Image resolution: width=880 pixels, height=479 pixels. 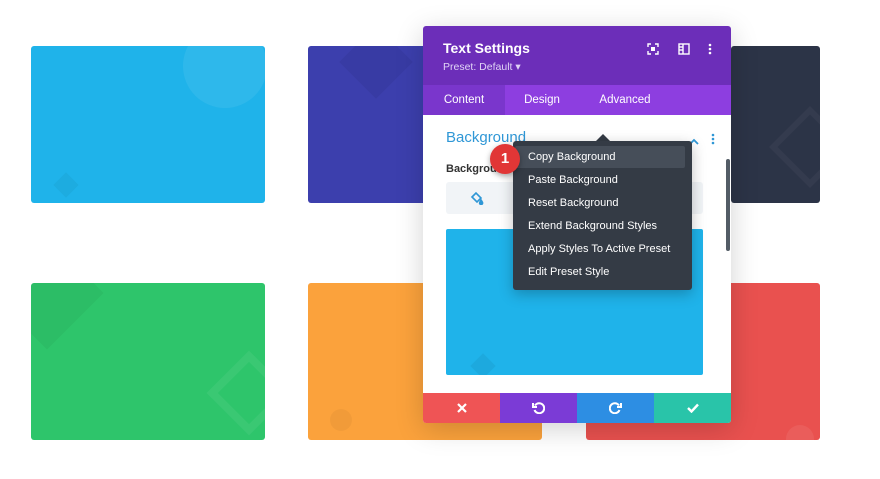 What do you see at coordinates (600, 226) in the screenshot?
I see `menu-item-extend-background-styles: Extend Background Styles` at bounding box center [600, 226].